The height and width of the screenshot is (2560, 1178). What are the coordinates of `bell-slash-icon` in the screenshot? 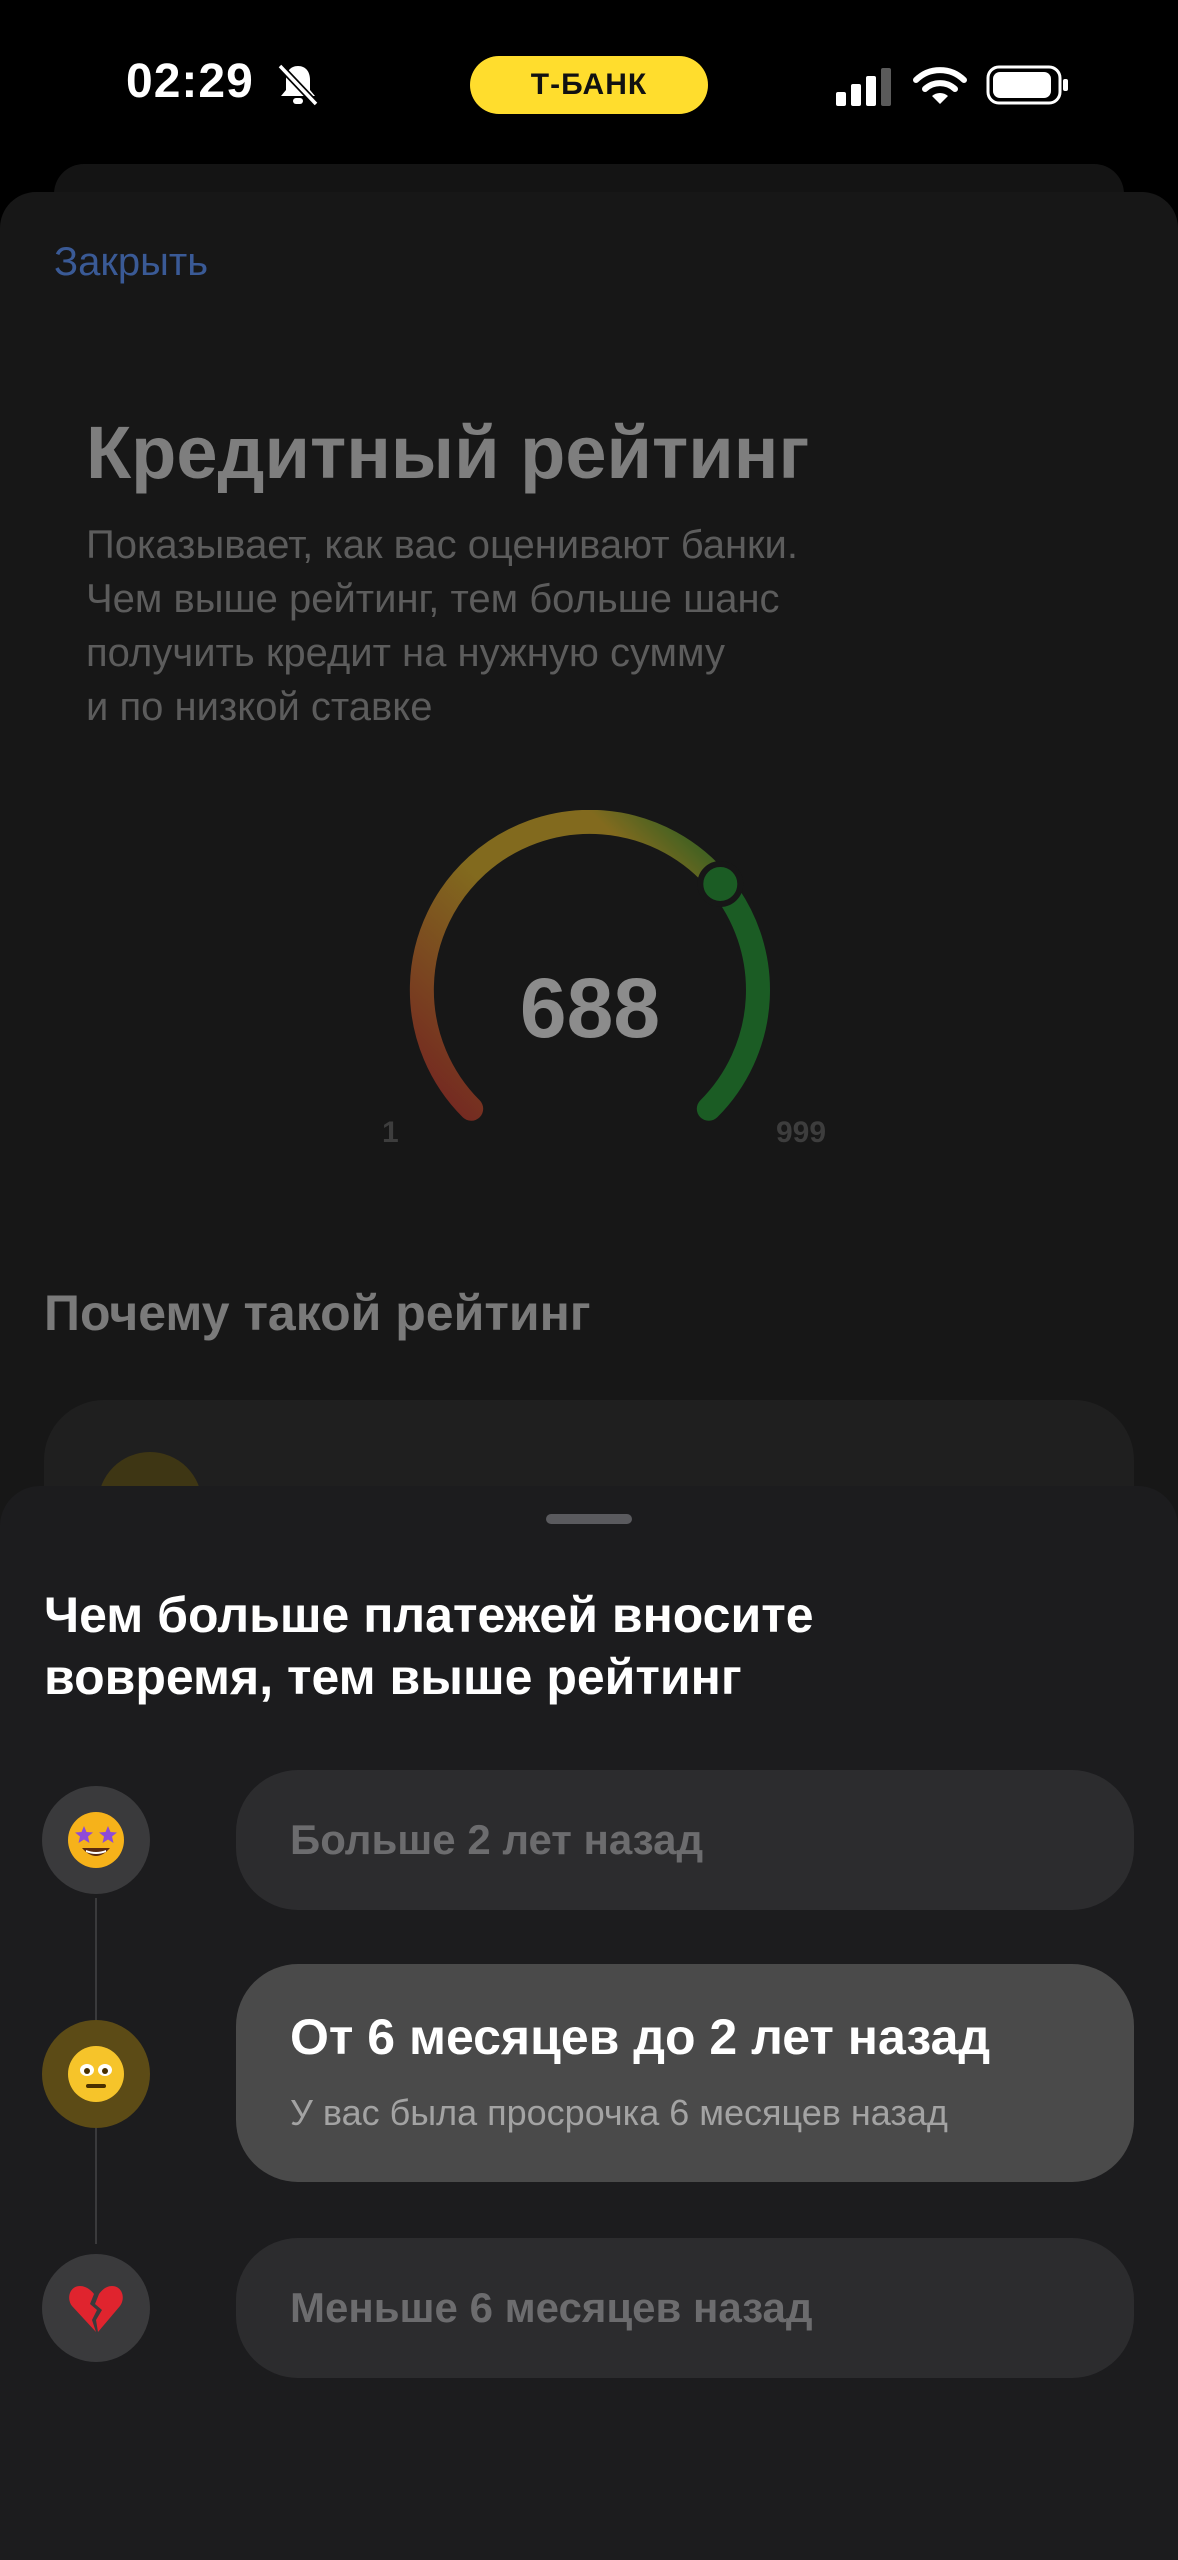 It's located at (298, 85).